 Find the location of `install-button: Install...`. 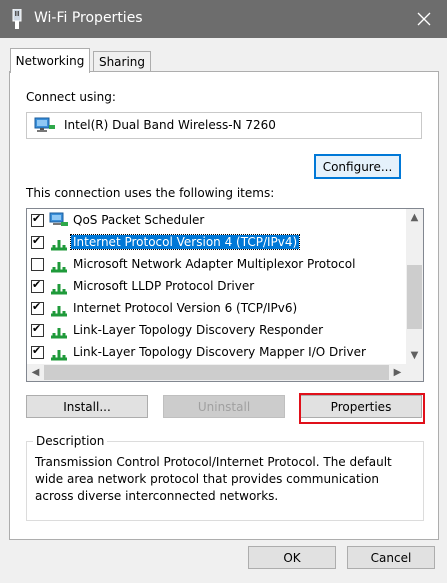

install-button: Install... is located at coordinates (87, 406).